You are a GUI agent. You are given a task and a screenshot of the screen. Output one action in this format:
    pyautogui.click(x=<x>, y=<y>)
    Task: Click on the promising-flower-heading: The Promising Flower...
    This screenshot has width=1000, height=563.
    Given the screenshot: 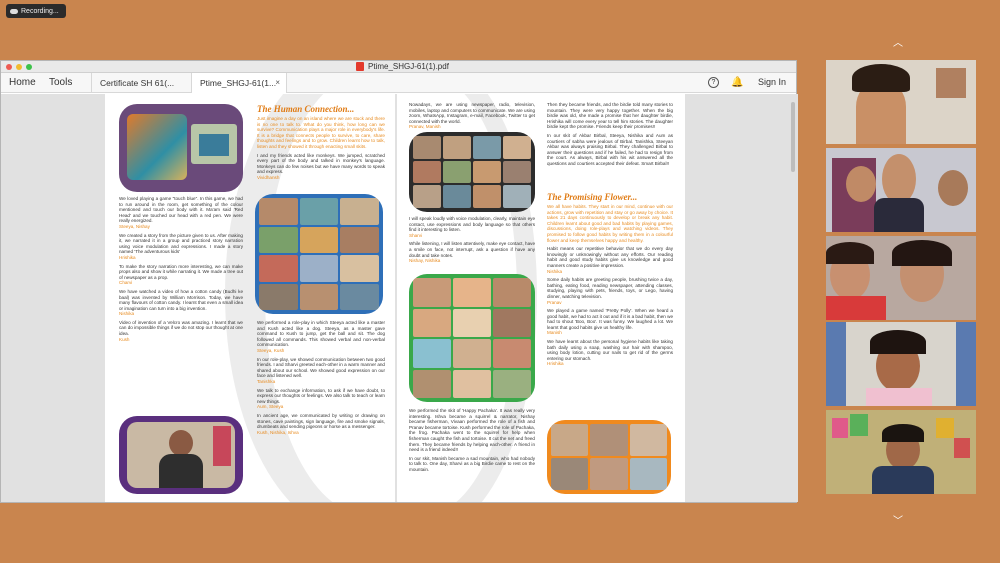 What is the action you would take?
    pyautogui.click(x=592, y=197)
    